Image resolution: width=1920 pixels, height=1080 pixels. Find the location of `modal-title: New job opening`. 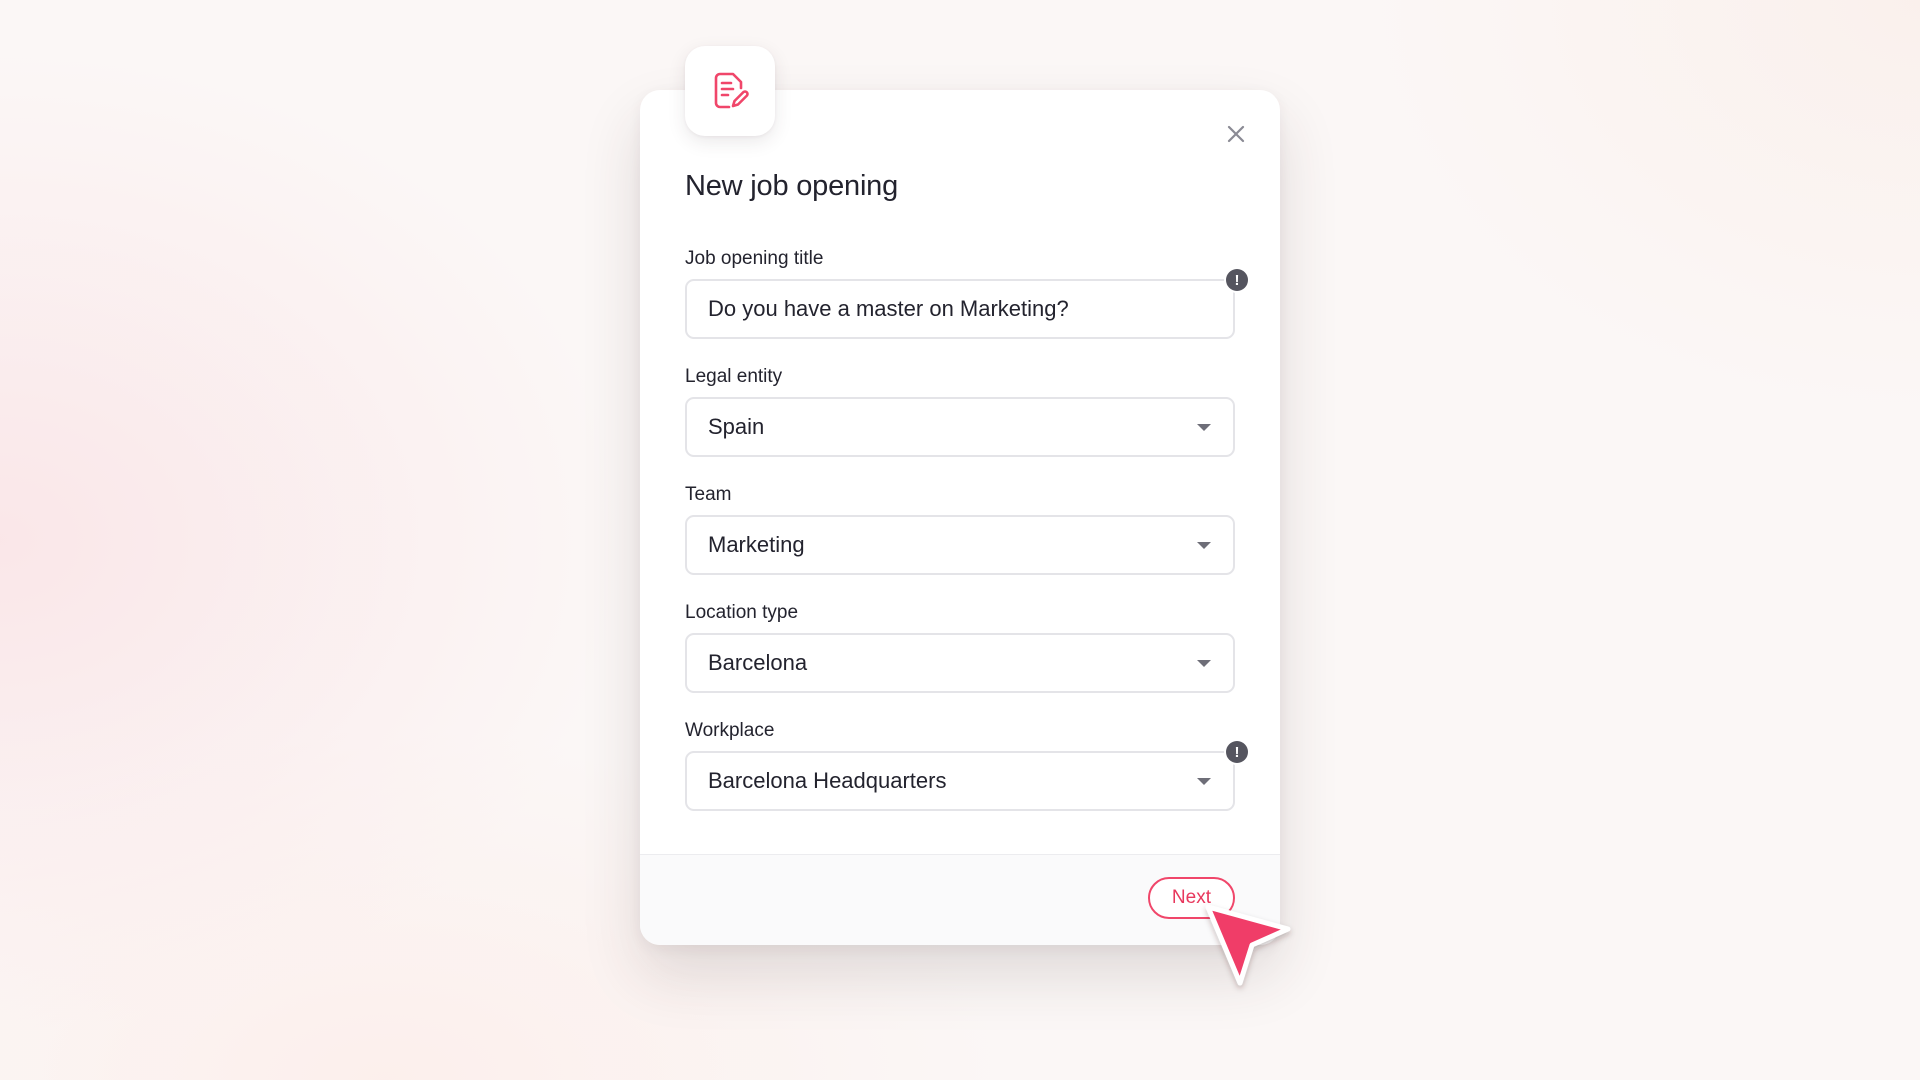

modal-title: New job opening is located at coordinates (792, 186).